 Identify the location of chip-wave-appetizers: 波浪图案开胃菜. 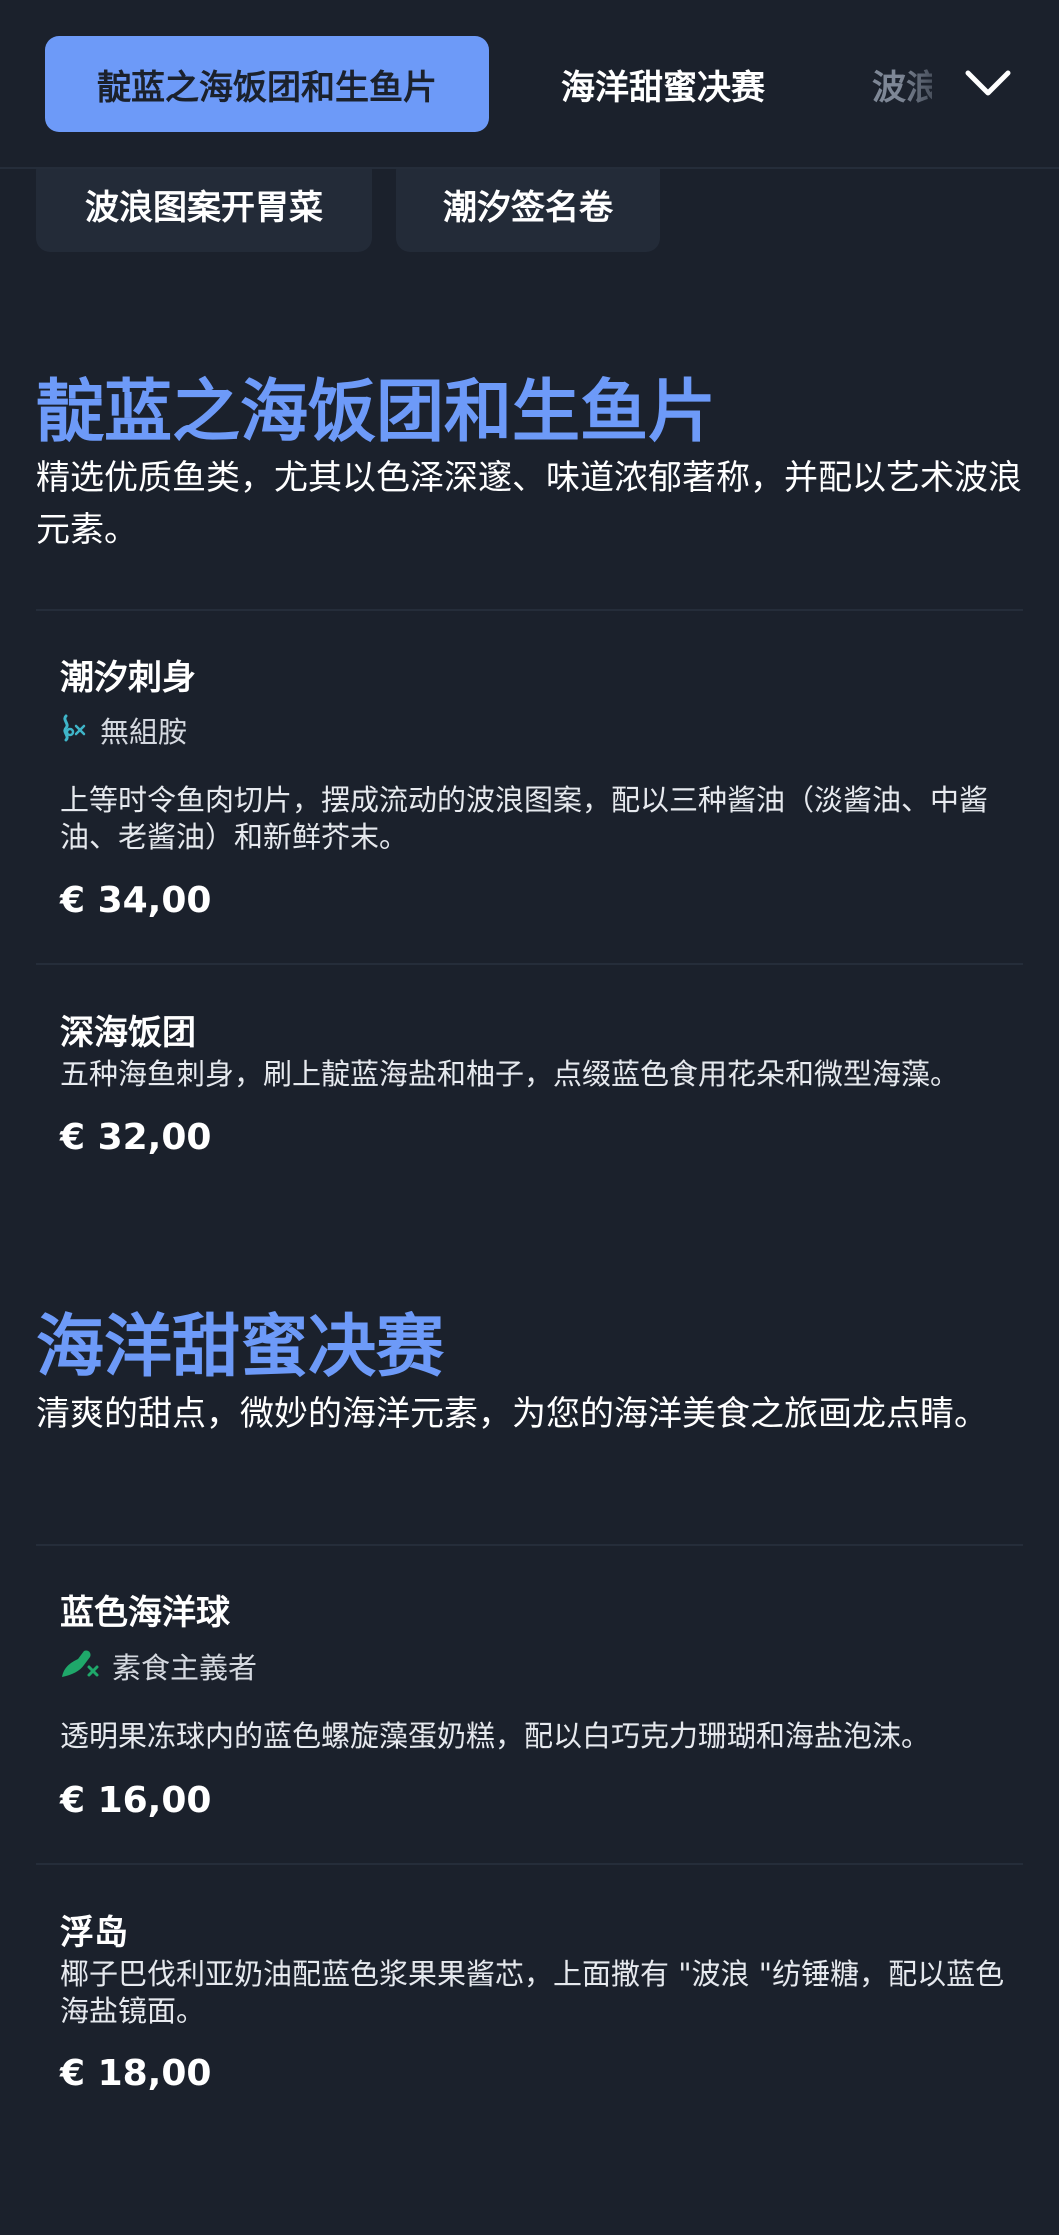
(204, 204).